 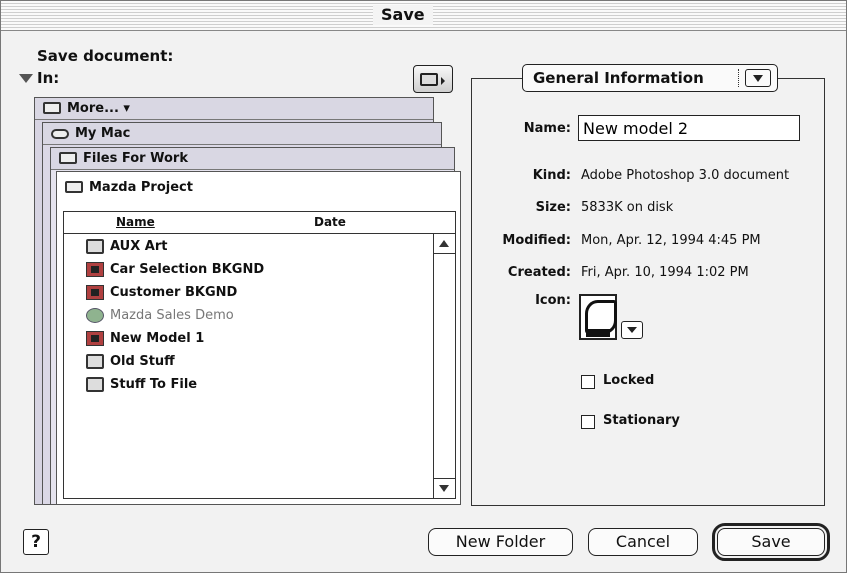 What do you see at coordinates (52, 108) in the screenshot?
I see `disk-icon` at bounding box center [52, 108].